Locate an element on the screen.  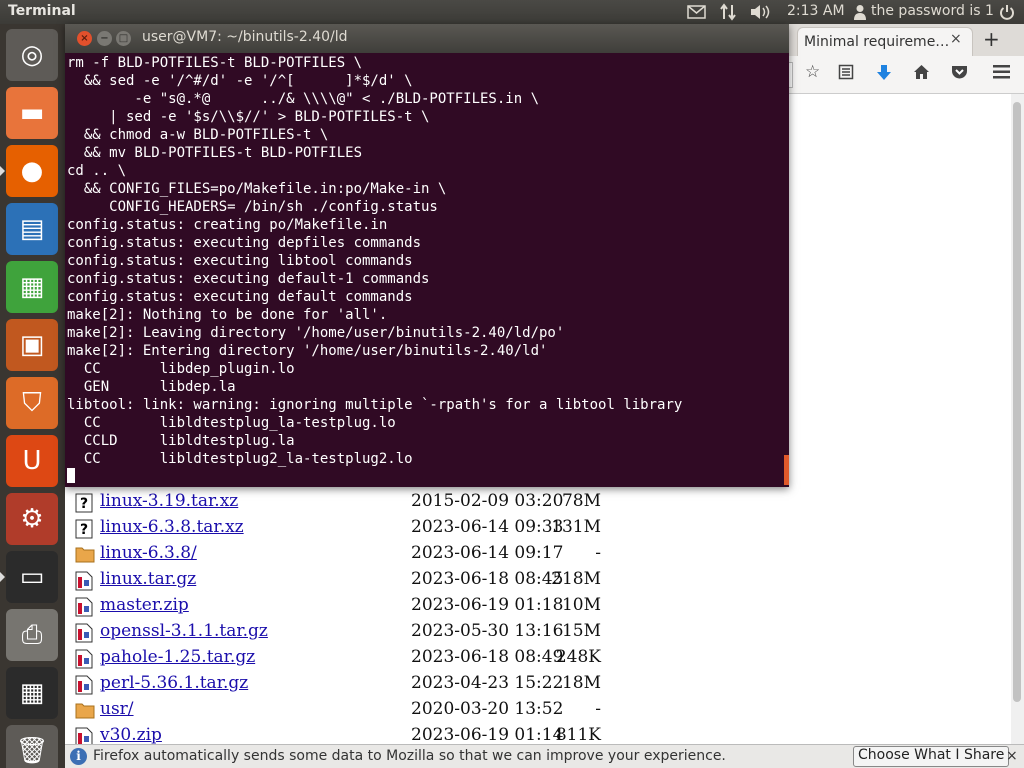
navigation-toolbar is located at coordinates (906, 75).